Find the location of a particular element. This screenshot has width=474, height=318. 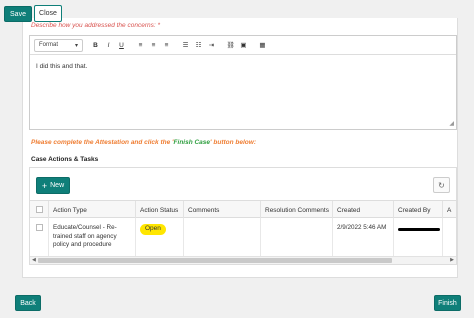

horizontal-scrollbar: ◀ ▶ is located at coordinates (243, 260).